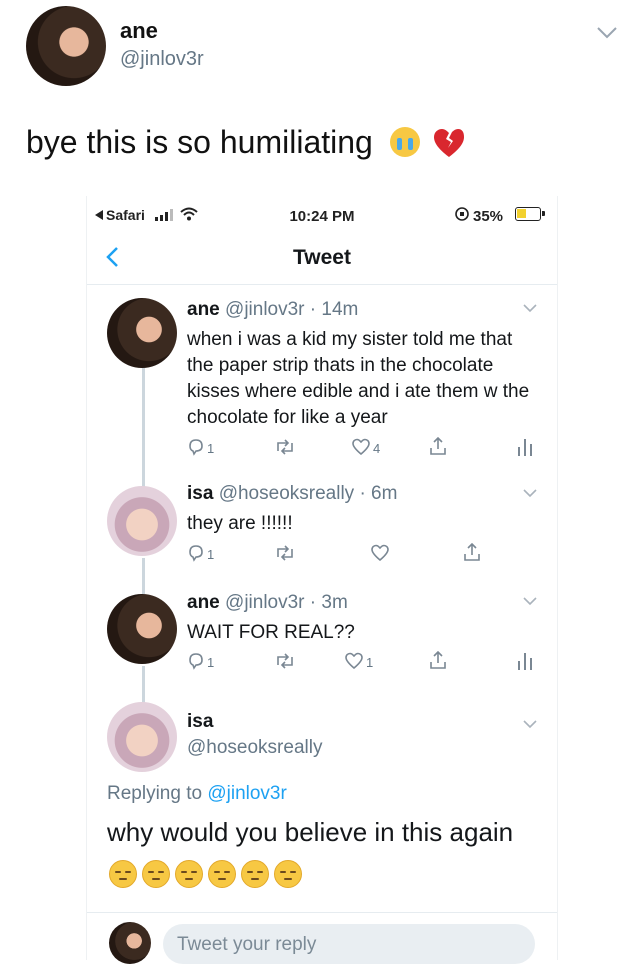 The image size is (644, 964). I want to click on tweet-author-name: isa, so click(200, 493).